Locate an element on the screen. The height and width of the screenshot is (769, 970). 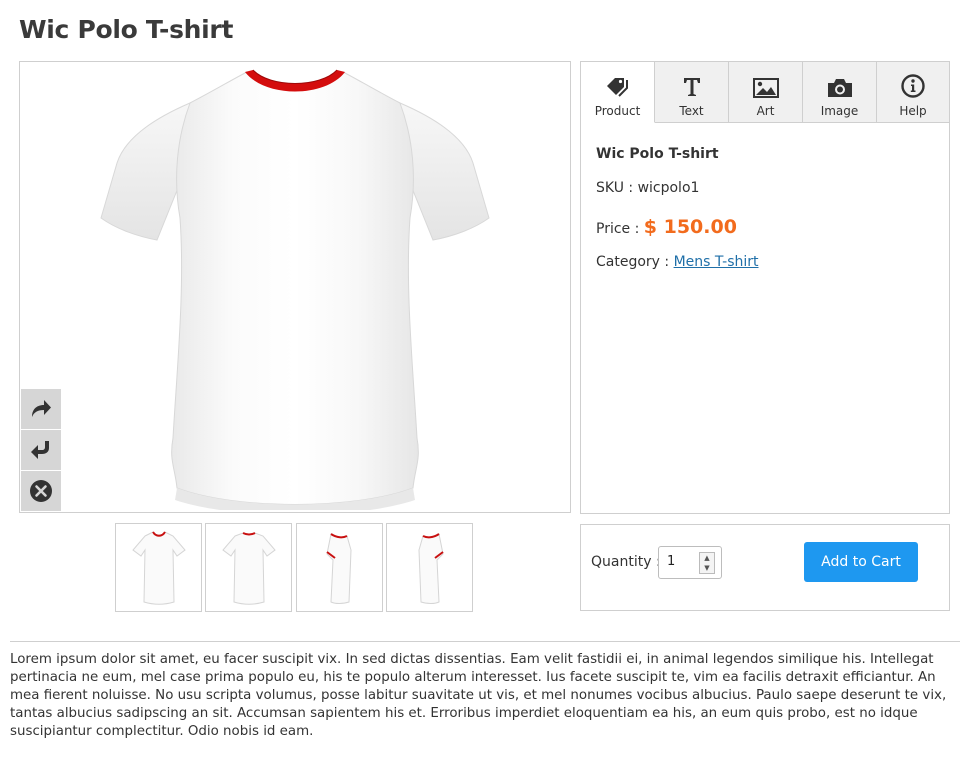
quantity-stepper: ▲ ▼ is located at coordinates (690, 562).